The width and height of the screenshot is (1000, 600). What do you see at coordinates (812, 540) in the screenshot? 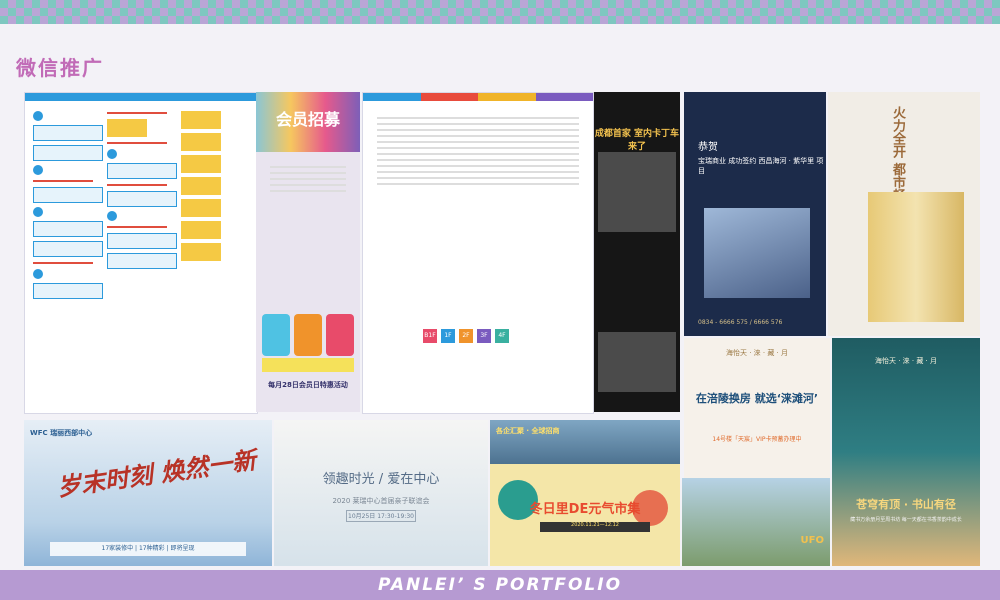
I see `ufo-label: UFO` at bounding box center [812, 540].